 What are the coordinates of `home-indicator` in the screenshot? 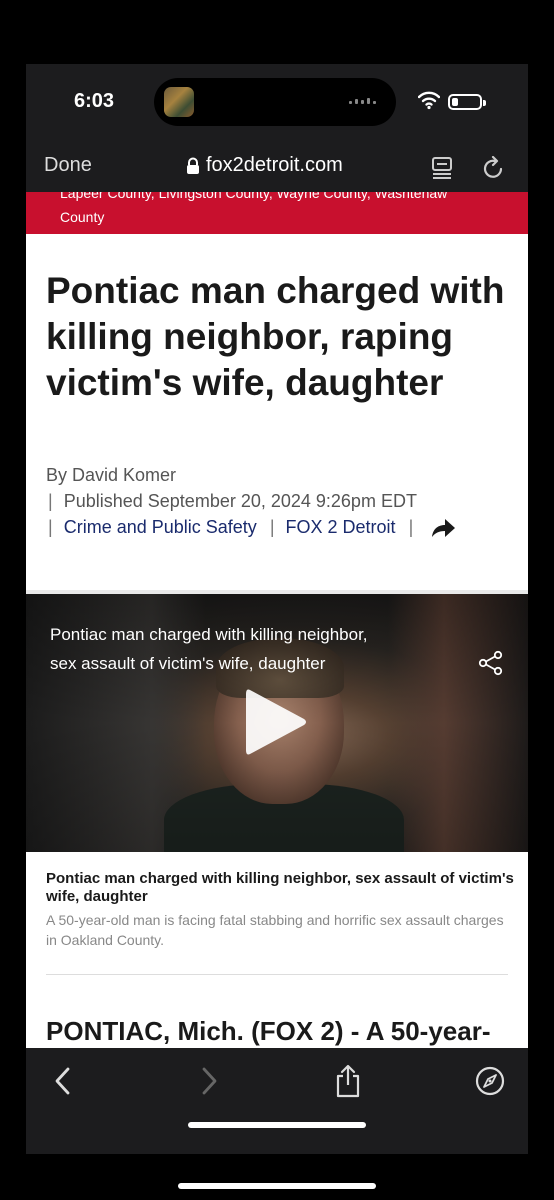 It's located at (277, 1125).